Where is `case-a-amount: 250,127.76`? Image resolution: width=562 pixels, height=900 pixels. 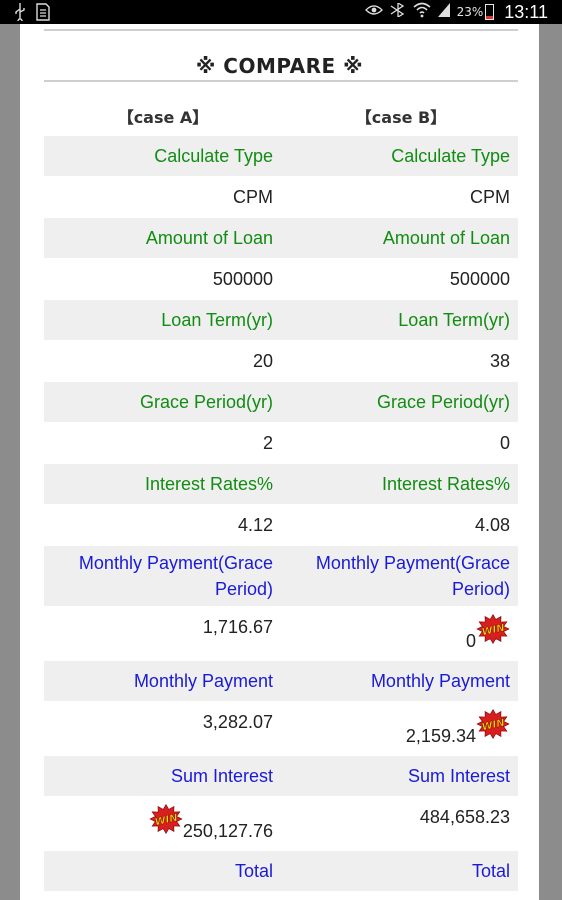 case-a-amount: 250,127.76 is located at coordinates (227, 831).